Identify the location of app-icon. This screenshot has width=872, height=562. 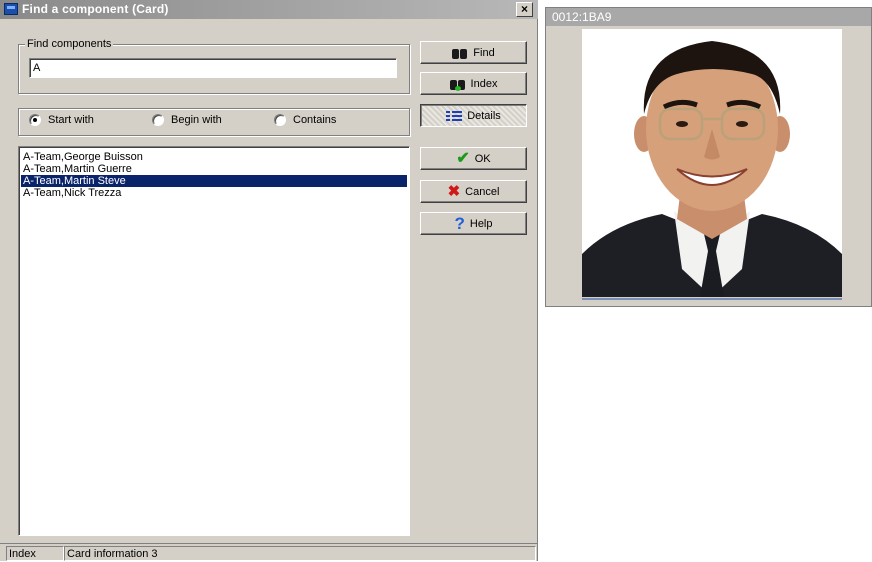
(11, 9).